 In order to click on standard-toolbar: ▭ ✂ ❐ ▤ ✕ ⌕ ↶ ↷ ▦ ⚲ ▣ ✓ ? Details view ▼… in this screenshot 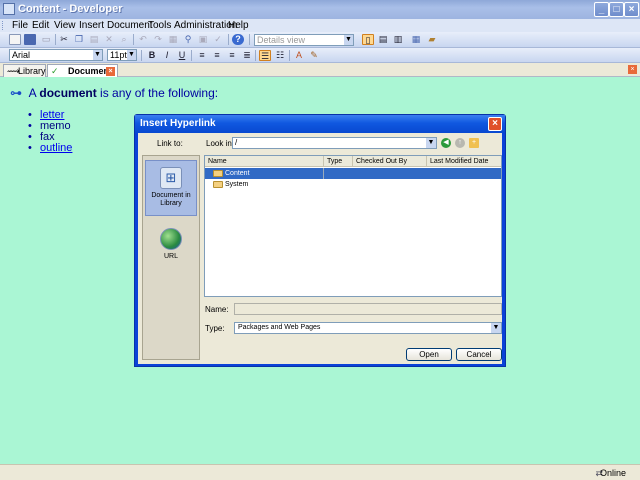, I will do `click(320, 40)`.